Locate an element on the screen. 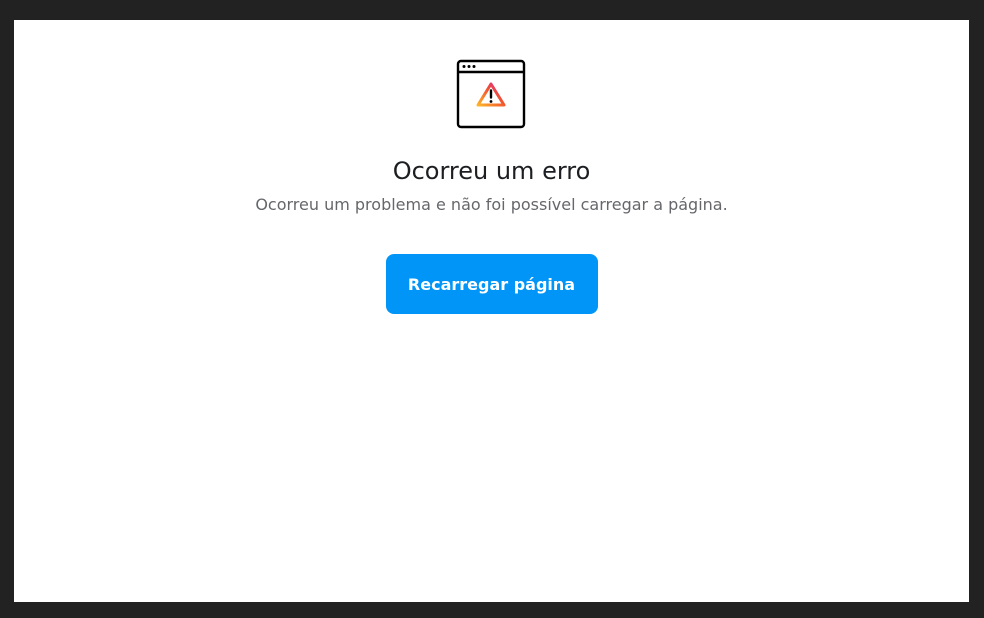 The image size is (984, 618). error-title: Ocorreu um erro is located at coordinates (491, 171).